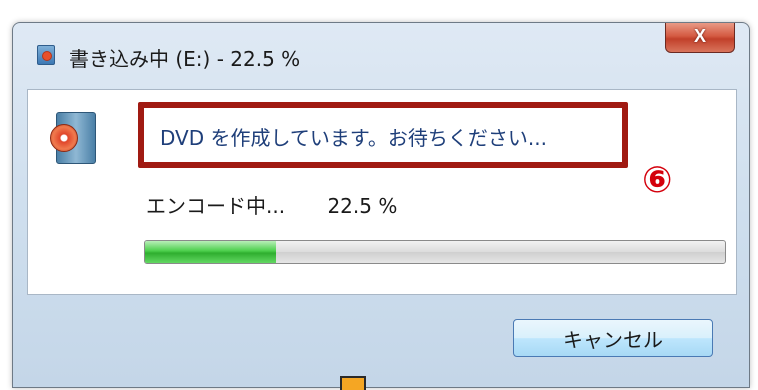  What do you see at coordinates (657, 180) in the screenshot?
I see `annotation-step-marker: ⑥` at bounding box center [657, 180].